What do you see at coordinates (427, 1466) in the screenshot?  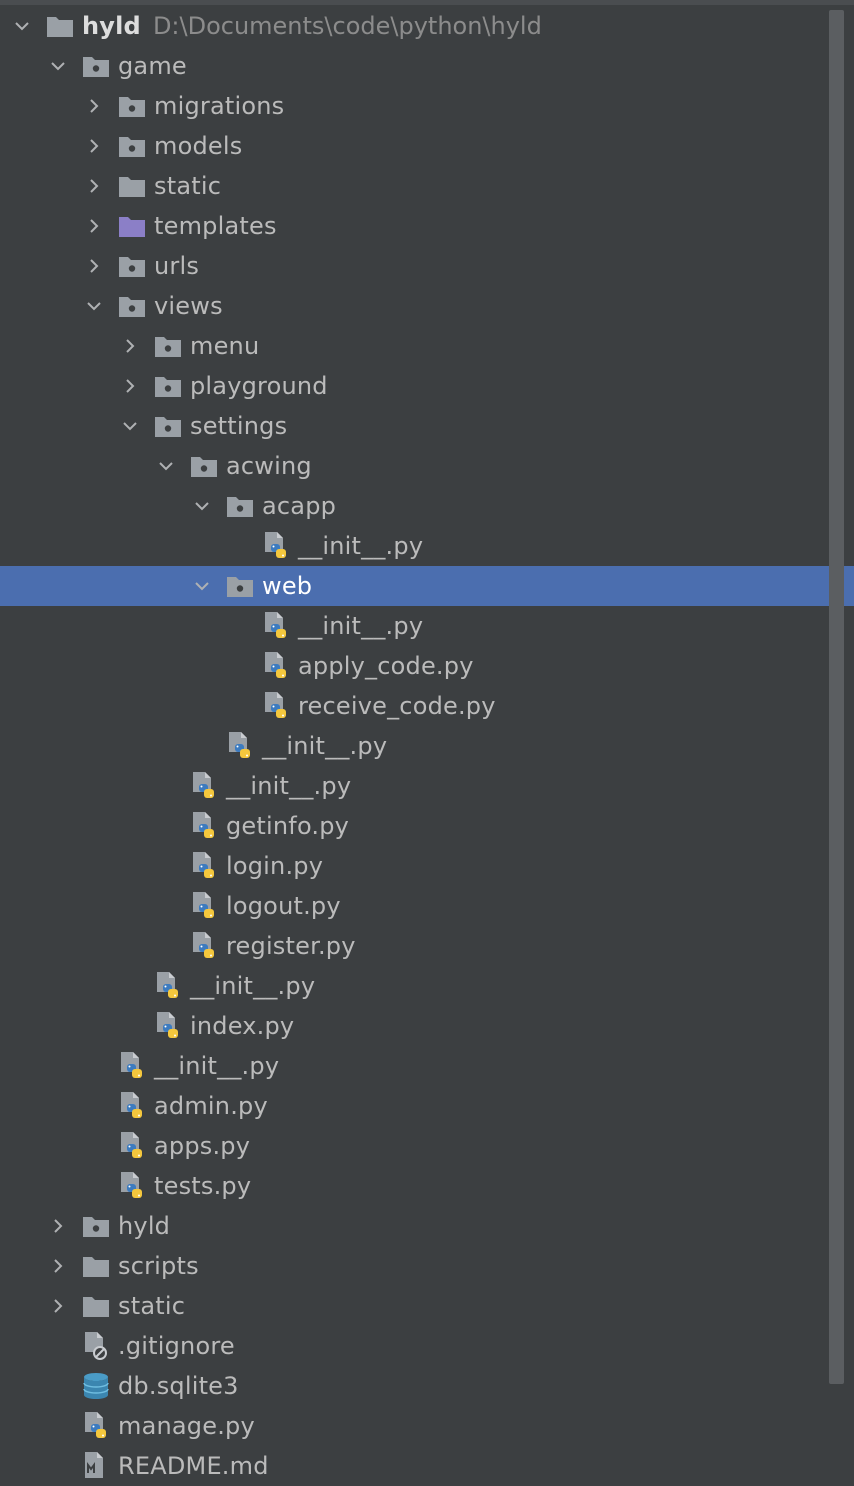 I see `tree-row: README.md` at bounding box center [427, 1466].